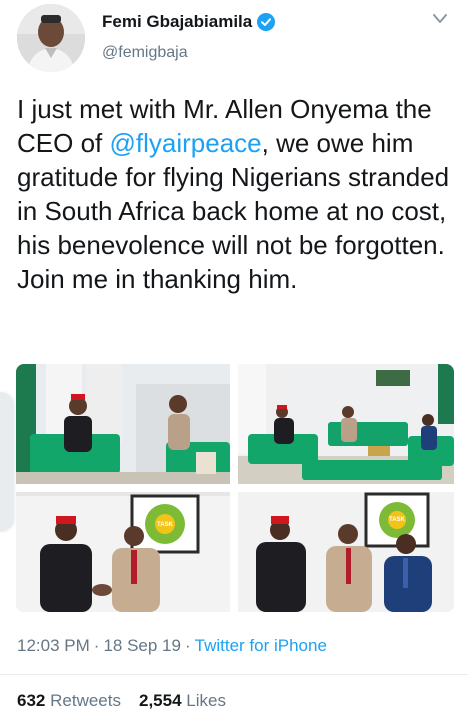 This screenshot has width=468, height=720. I want to click on verified-badge-icon, so click(266, 22).